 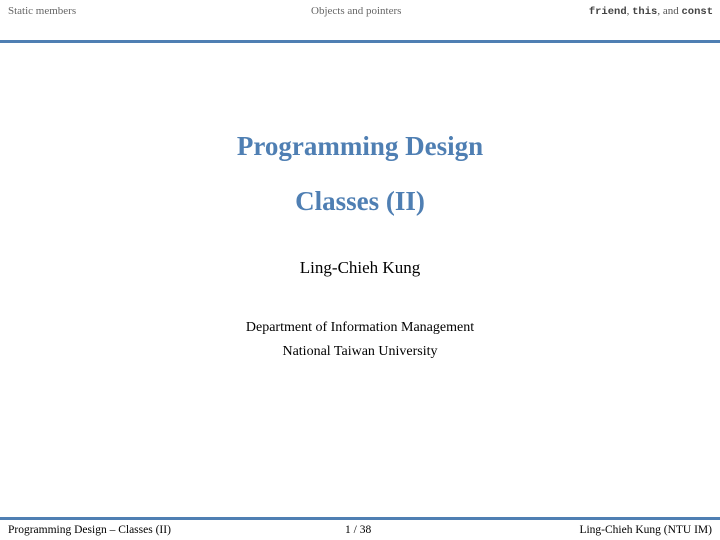 What do you see at coordinates (89, 530) in the screenshot?
I see `footer-short-title: Programming Design – Classes (II)` at bounding box center [89, 530].